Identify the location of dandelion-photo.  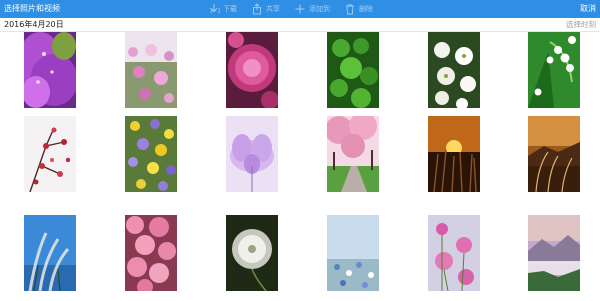
(252, 253).